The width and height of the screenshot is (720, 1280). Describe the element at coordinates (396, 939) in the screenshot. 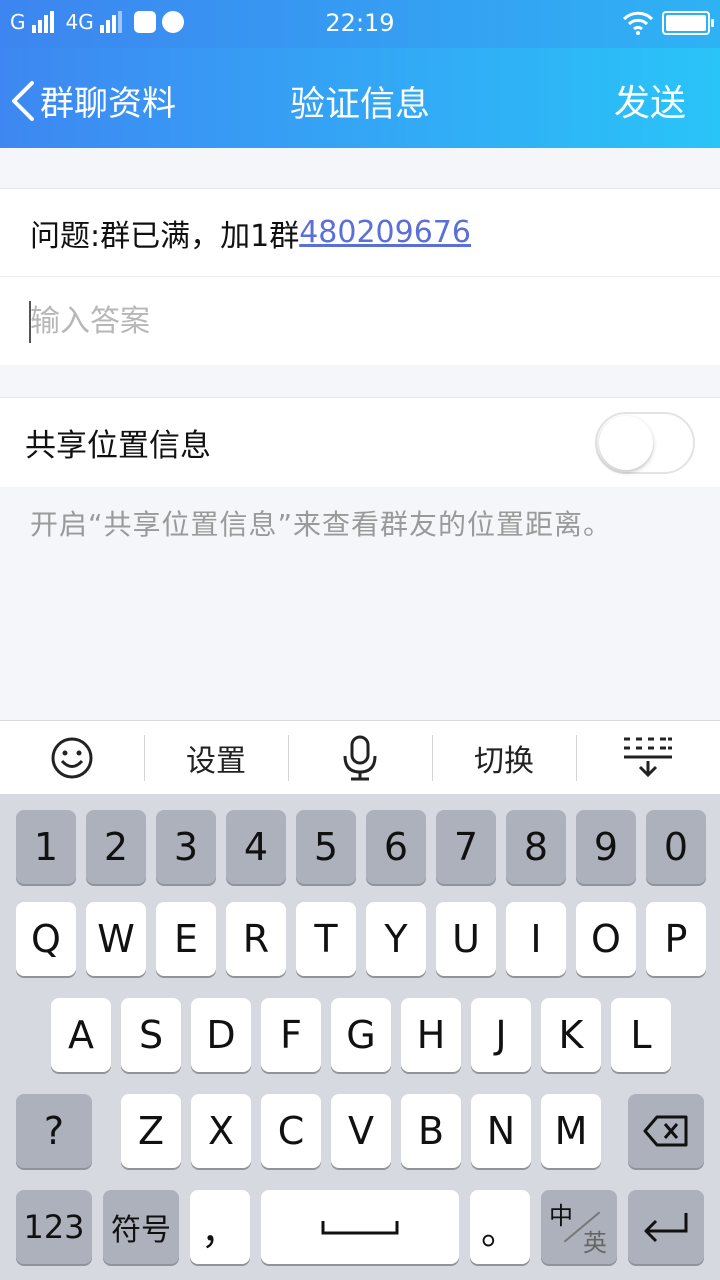

I see `key-y: Y` at that location.